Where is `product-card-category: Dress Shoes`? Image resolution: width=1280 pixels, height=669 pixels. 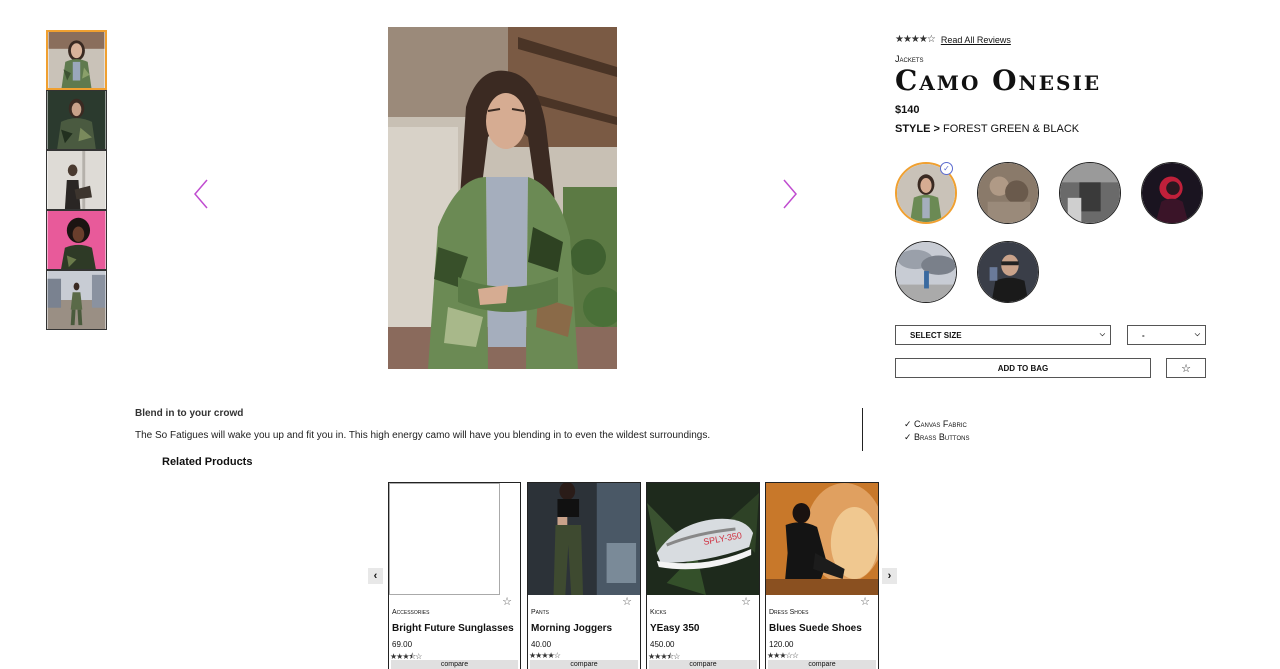
product-card-category: Dress Shoes is located at coordinates (789, 612).